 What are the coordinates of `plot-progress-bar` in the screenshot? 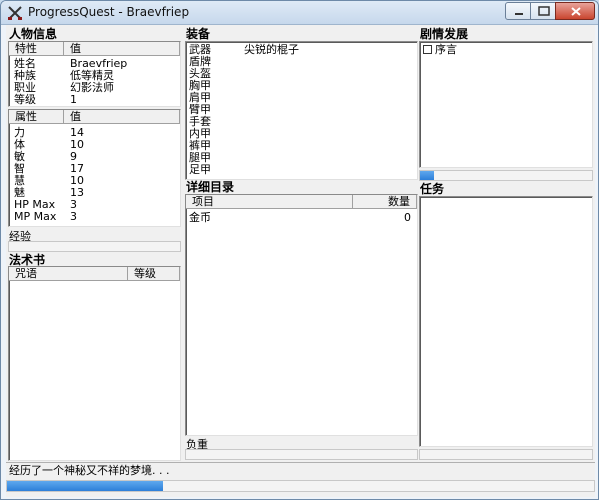 It's located at (506, 175).